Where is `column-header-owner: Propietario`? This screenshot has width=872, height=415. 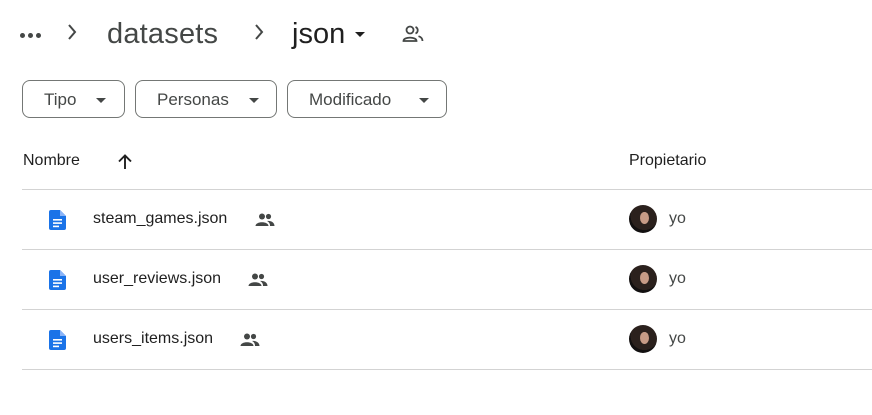 column-header-owner: Propietario is located at coordinates (667, 161).